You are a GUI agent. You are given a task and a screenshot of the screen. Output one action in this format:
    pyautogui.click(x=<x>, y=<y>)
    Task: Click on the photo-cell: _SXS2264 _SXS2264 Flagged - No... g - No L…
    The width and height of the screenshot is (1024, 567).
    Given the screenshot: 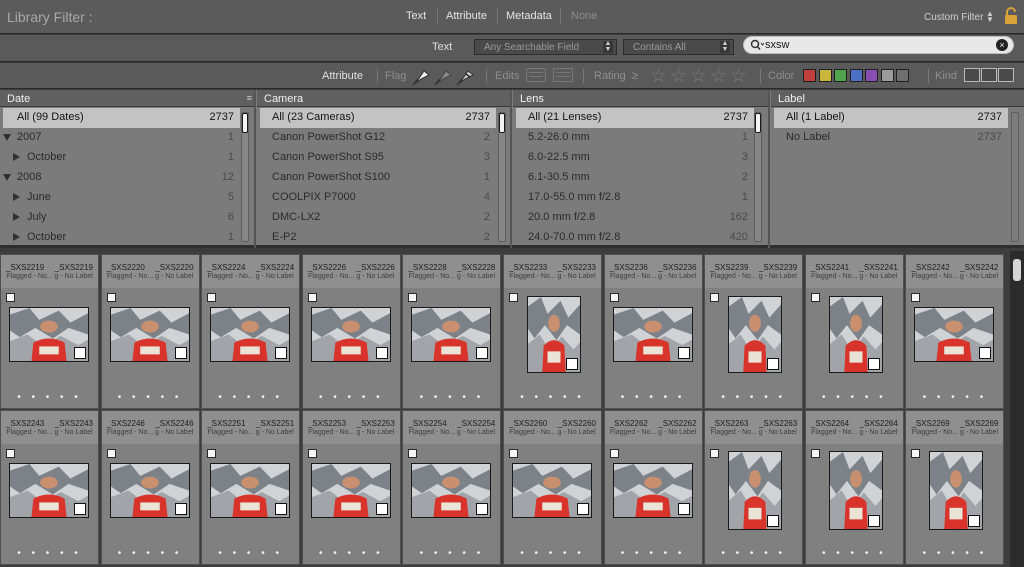 What is the action you would take?
    pyautogui.click(x=854, y=487)
    